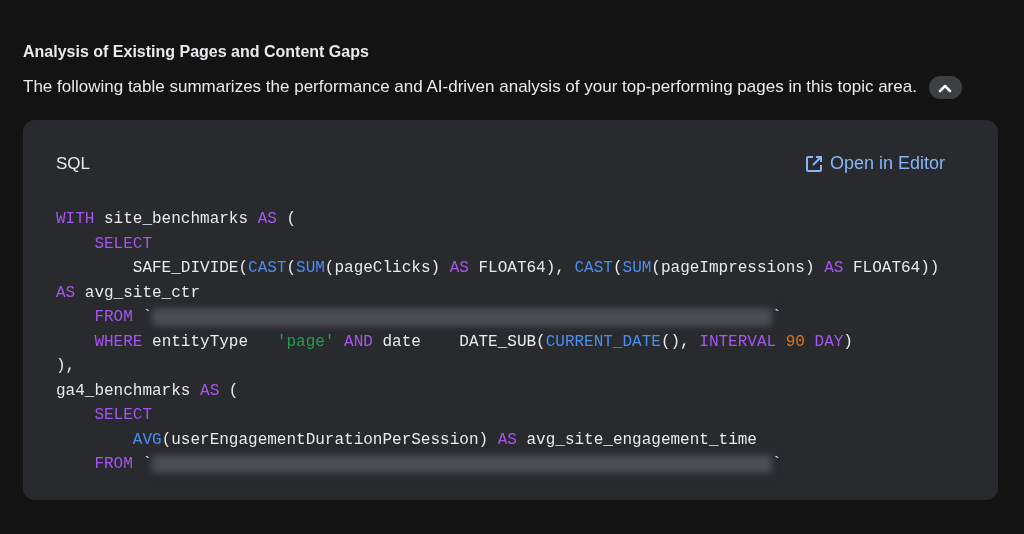  What do you see at coordinates (536, 268) in the screenshot?
I see `code-line: SAFE_DIVIDE(CAST(SUM(pageClicks) AS FLOAT64), CAST(SUM(pageImpressions) AS FLOAT64))` at bounding box center [536, 268].